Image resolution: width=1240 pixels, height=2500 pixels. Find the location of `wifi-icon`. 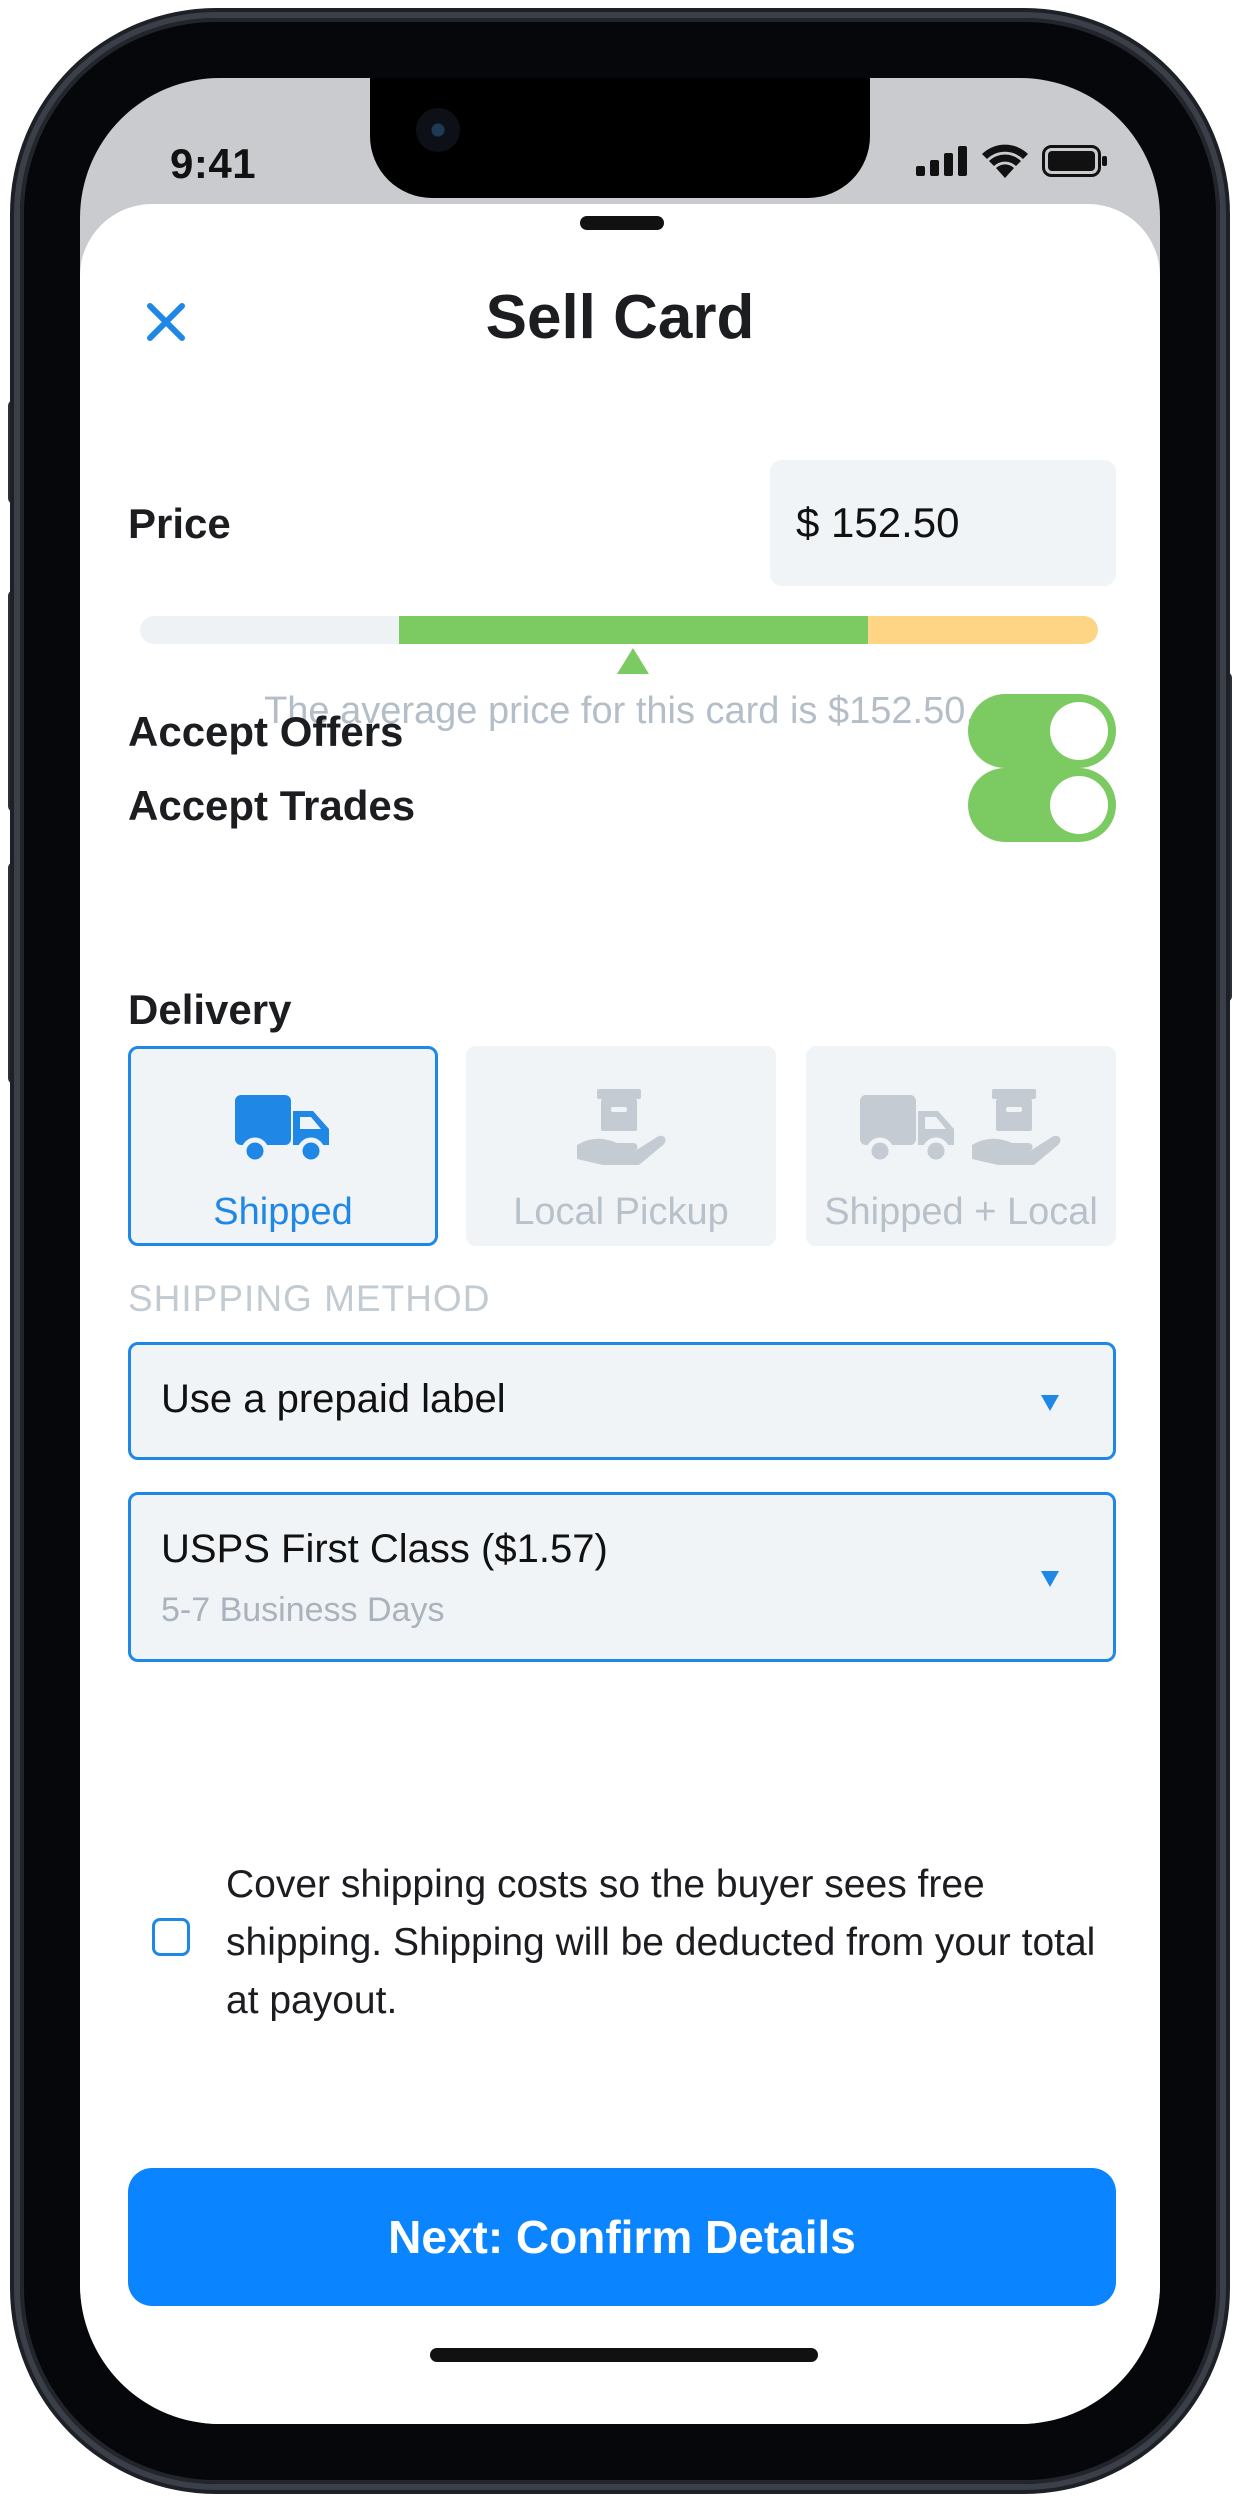

wifi-icon is located at coordinates (1005, 161).